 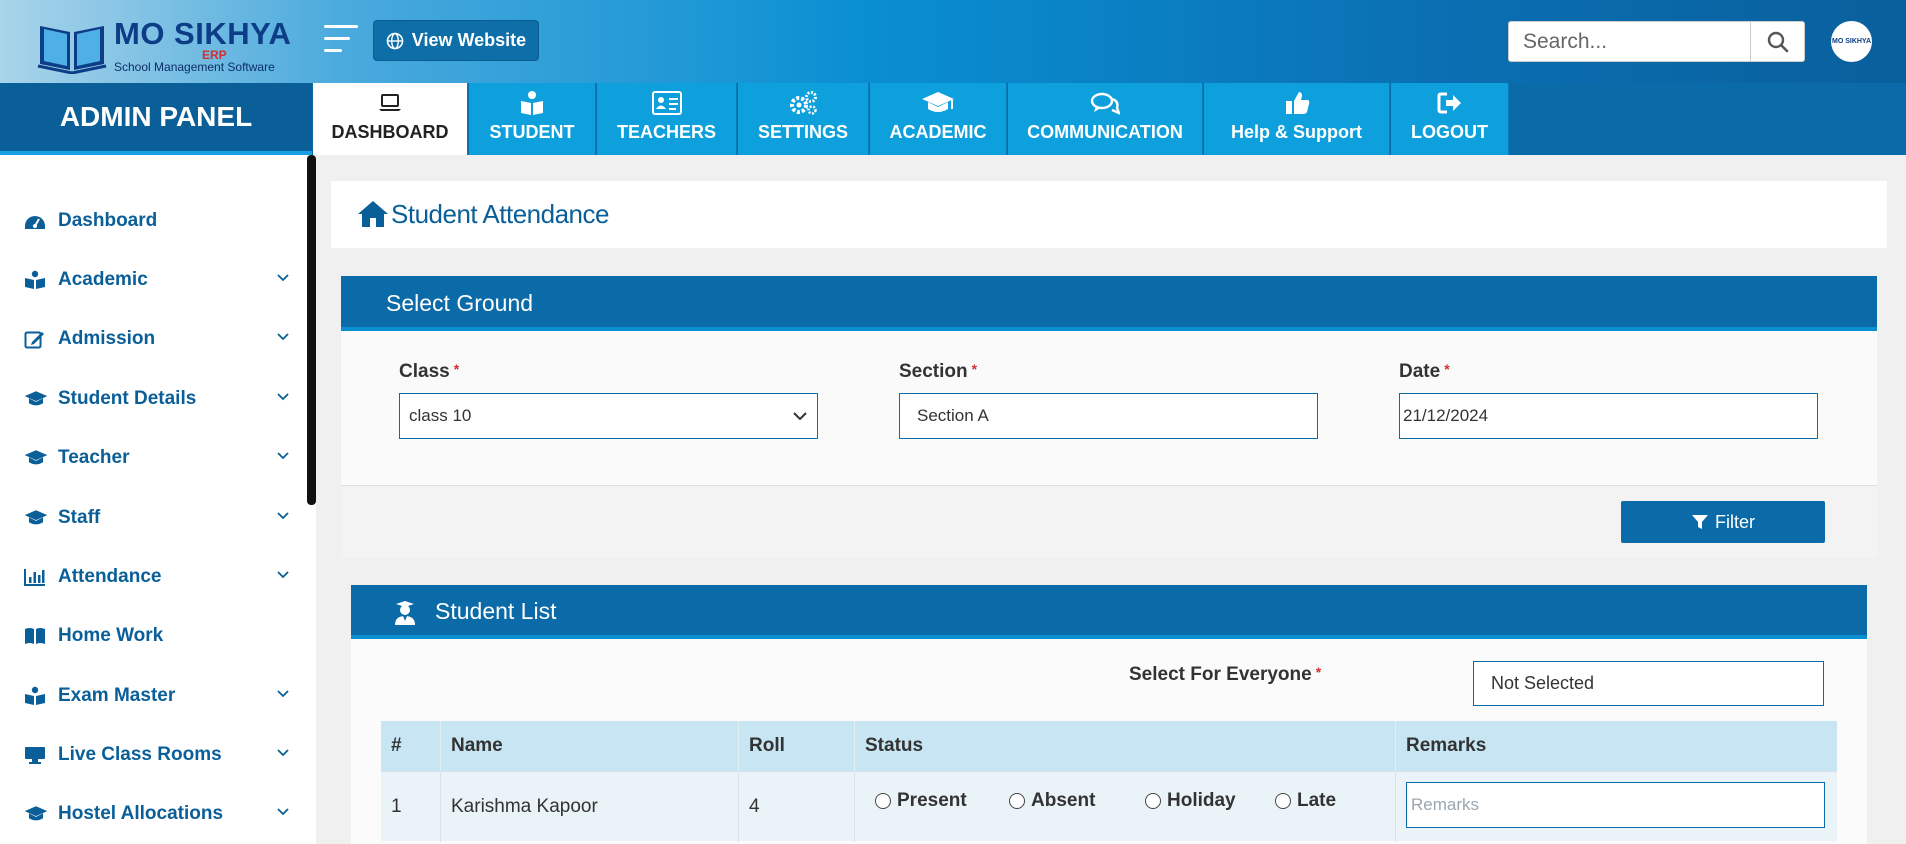 I want to click on tab-label: COMMUNICATION, so click(x=1105, y=132).